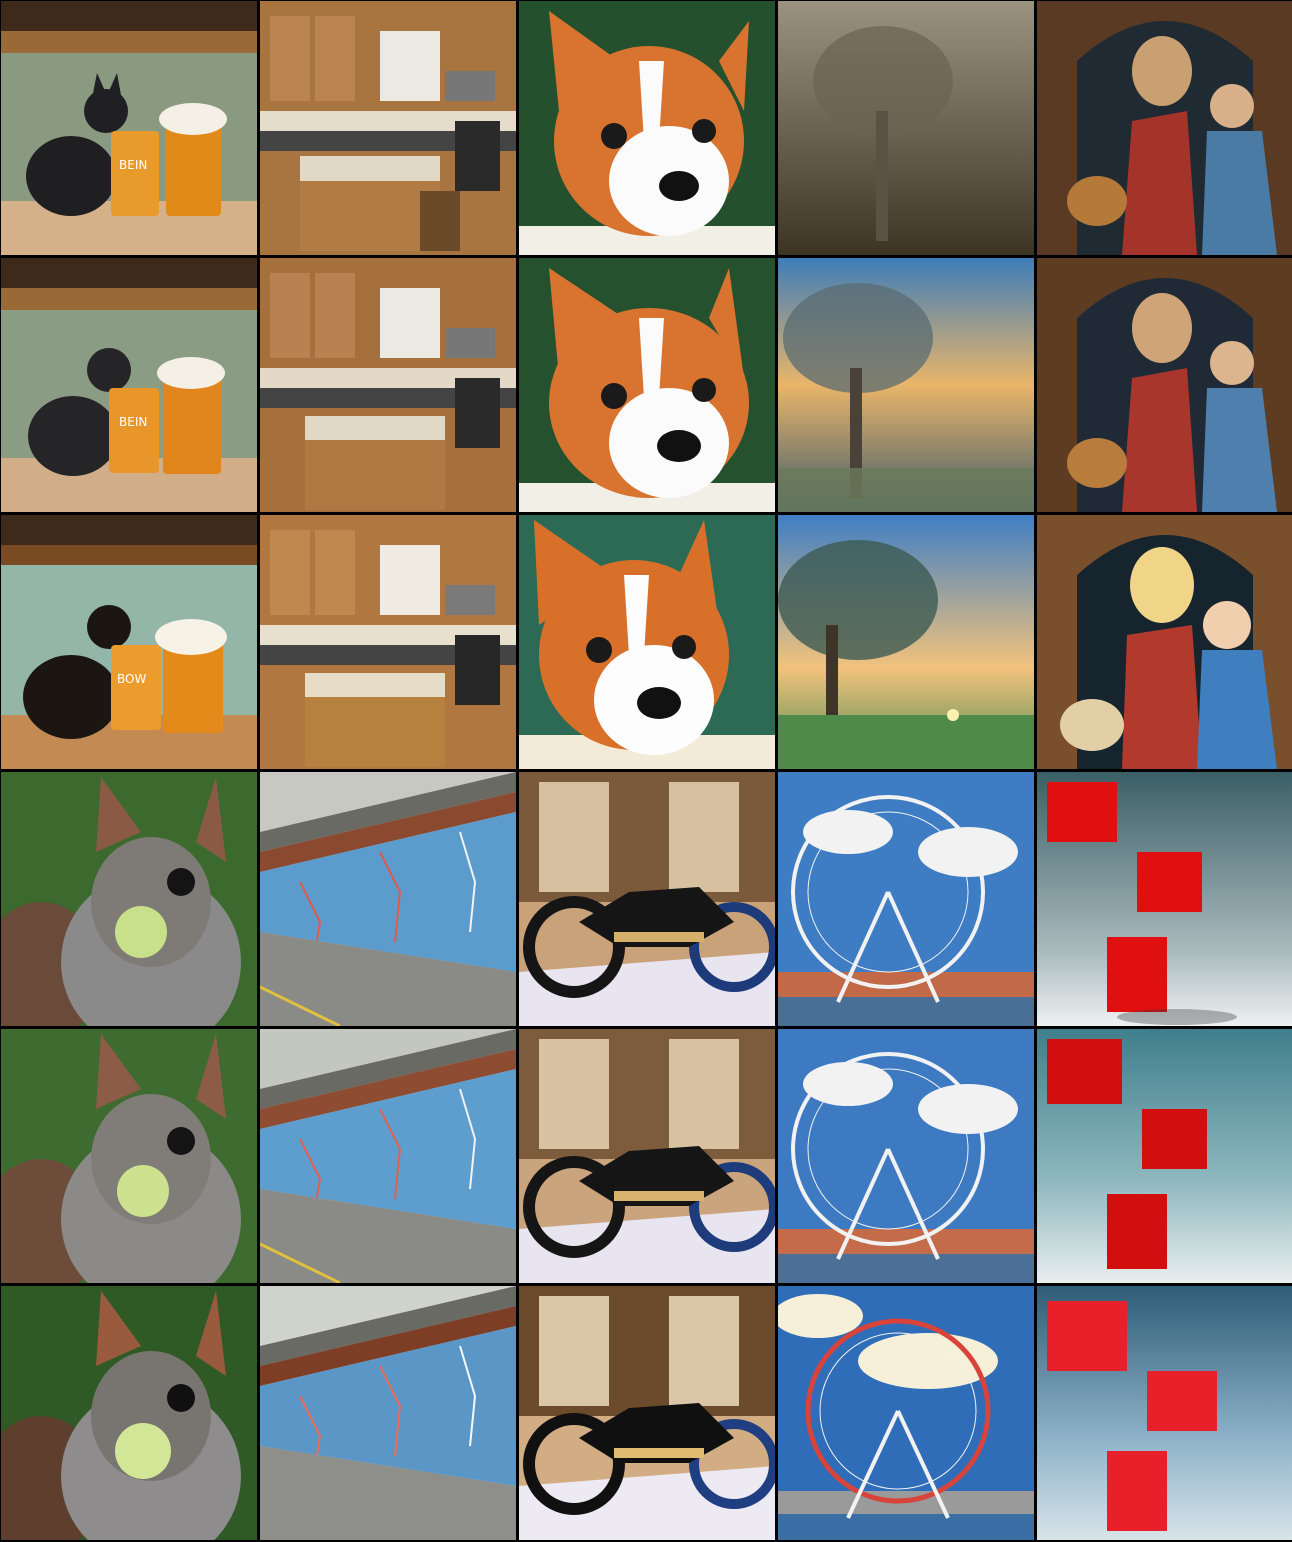  I want to click on tile-kitchen-stylized, so click(388, 642).